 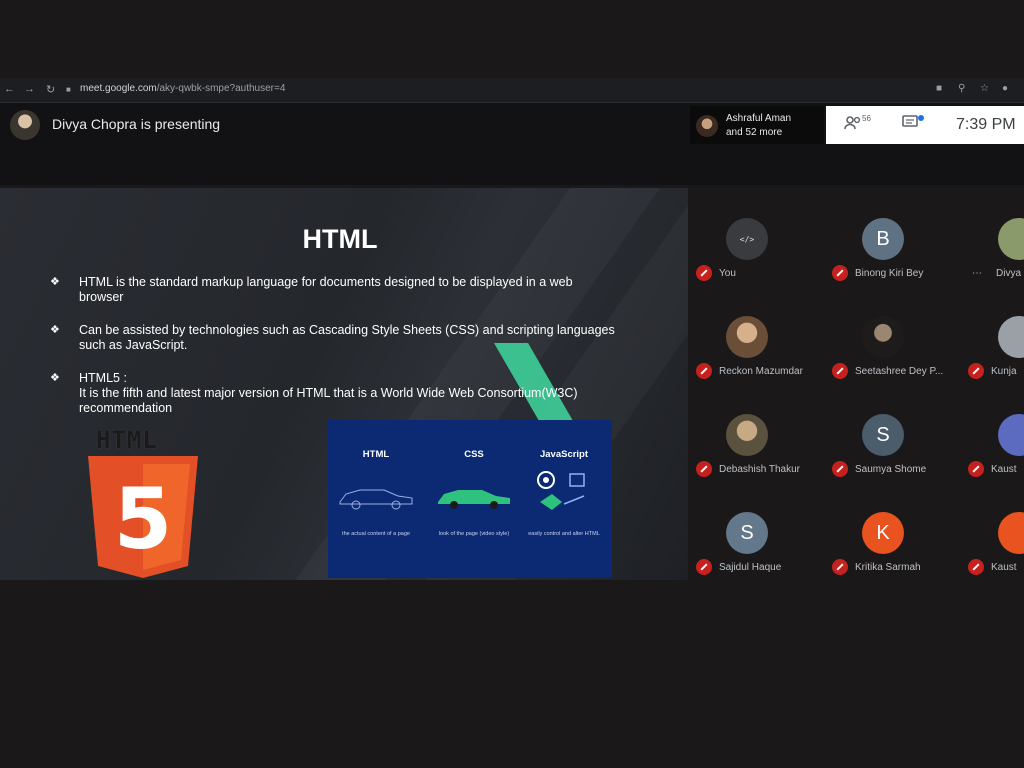 What do you see at coordinates (939, 88) in the screenshot?
I see `camera-icon: ■` at bounding box center [939, 88].